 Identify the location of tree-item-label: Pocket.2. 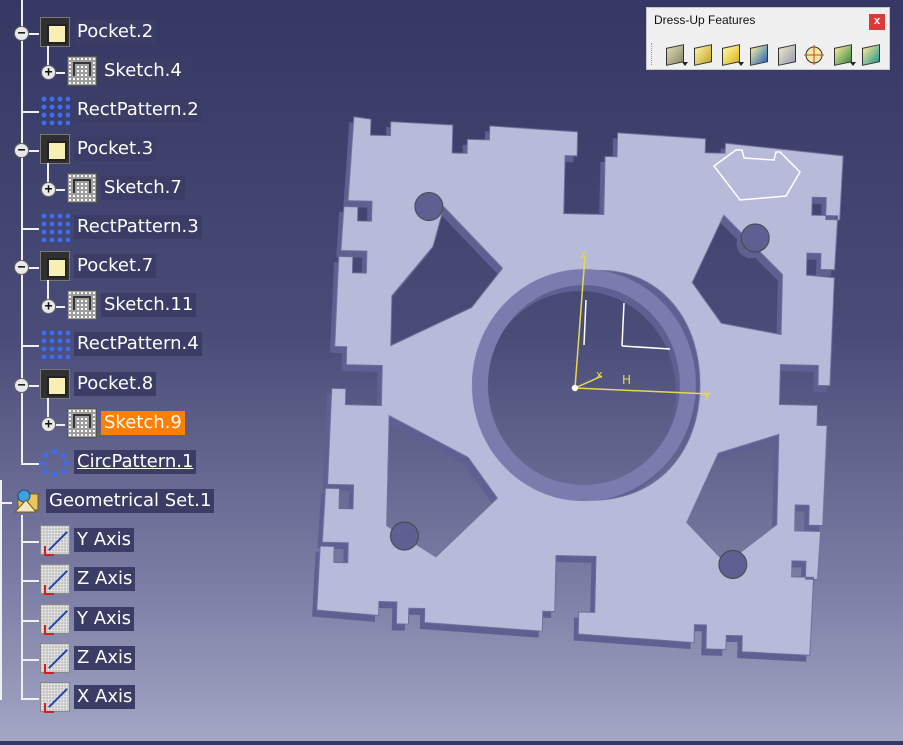
(115, 32).